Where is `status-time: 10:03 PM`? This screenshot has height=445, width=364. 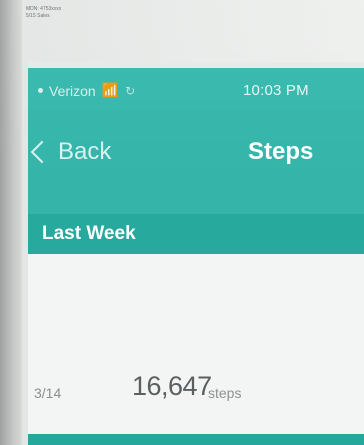 status-time: 10:03 PM is located at coordinates (276, 90).